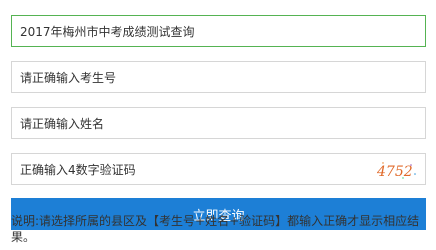  What do you see at coordinates (62, 123) in the screenshot?
I see `name-placeholder: 请正确输入姓名` at bounding box center [62, 123].